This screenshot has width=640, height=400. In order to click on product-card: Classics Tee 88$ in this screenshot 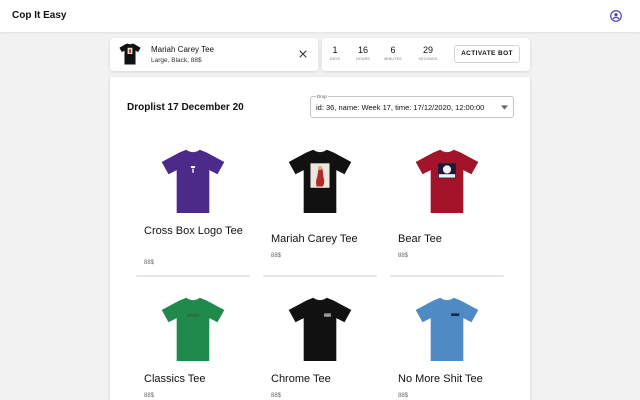, I will do `click(193, 346)`.